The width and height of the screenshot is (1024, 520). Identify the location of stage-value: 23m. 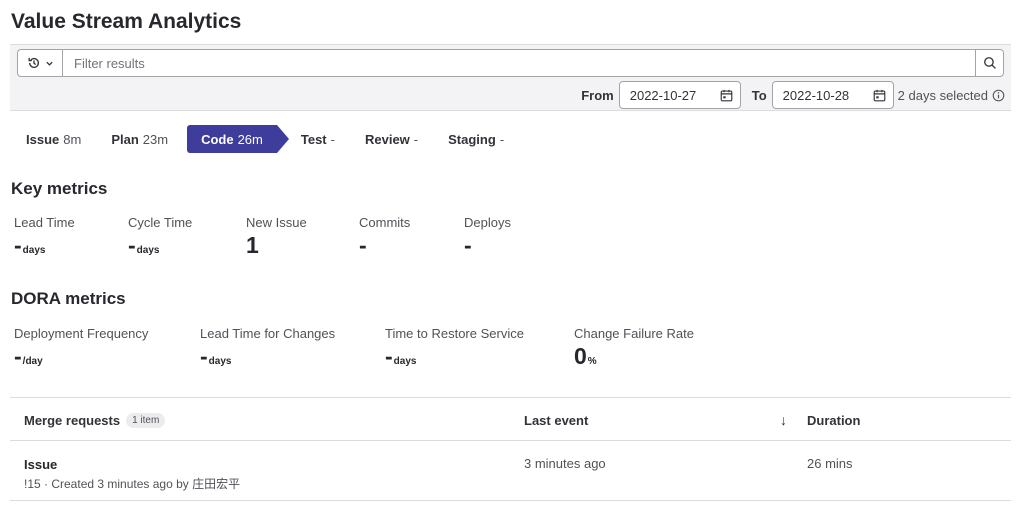
(155, 139).